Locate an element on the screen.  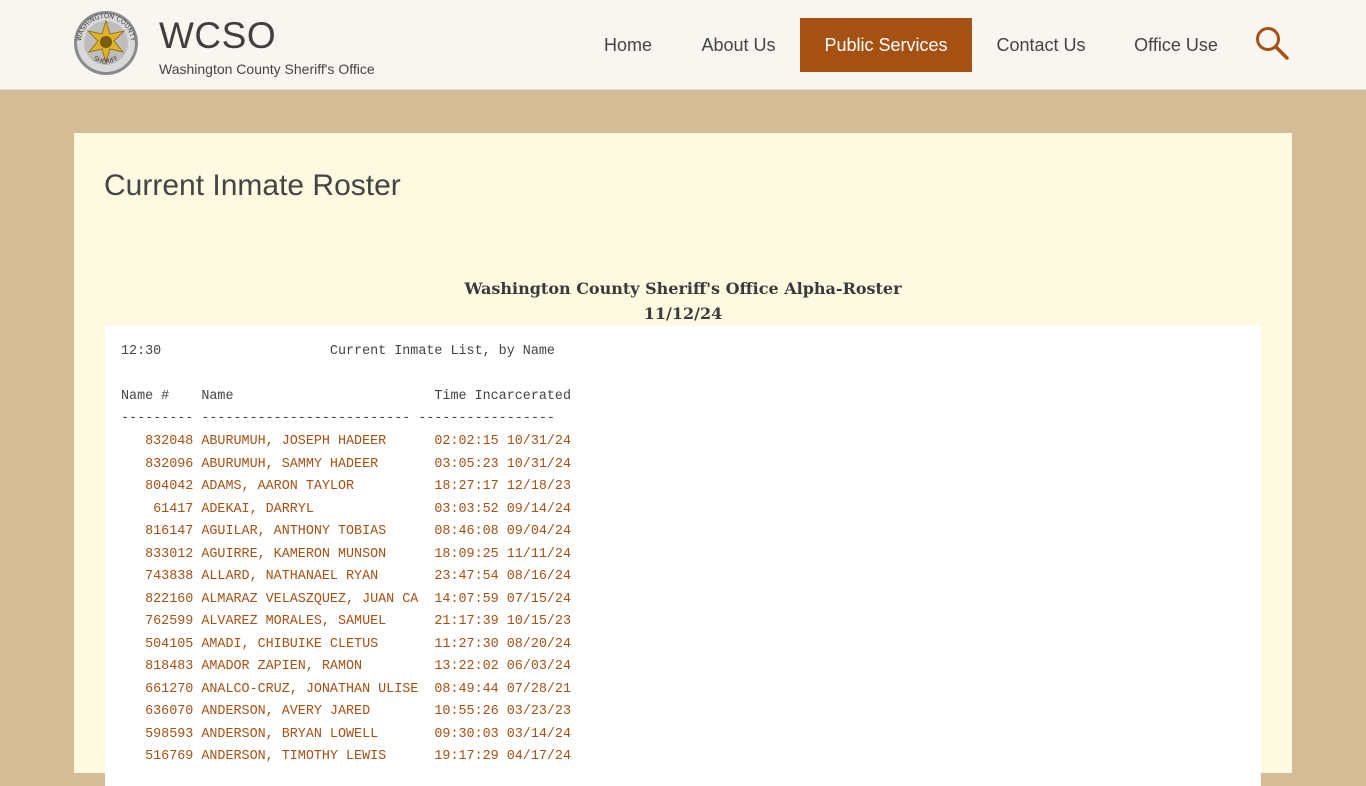
site-subtitle: Washington County Sheriff's Office is located at coordinates (267, 69).